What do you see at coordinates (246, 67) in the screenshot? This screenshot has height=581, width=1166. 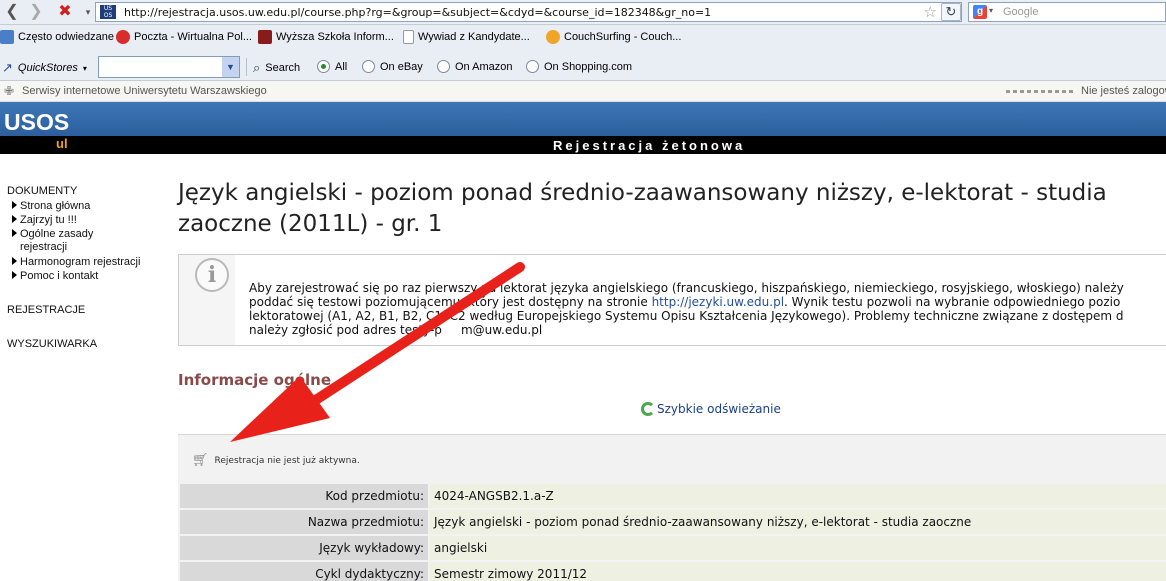 I see `toolbar-divider` at bounding box center [246, 67].